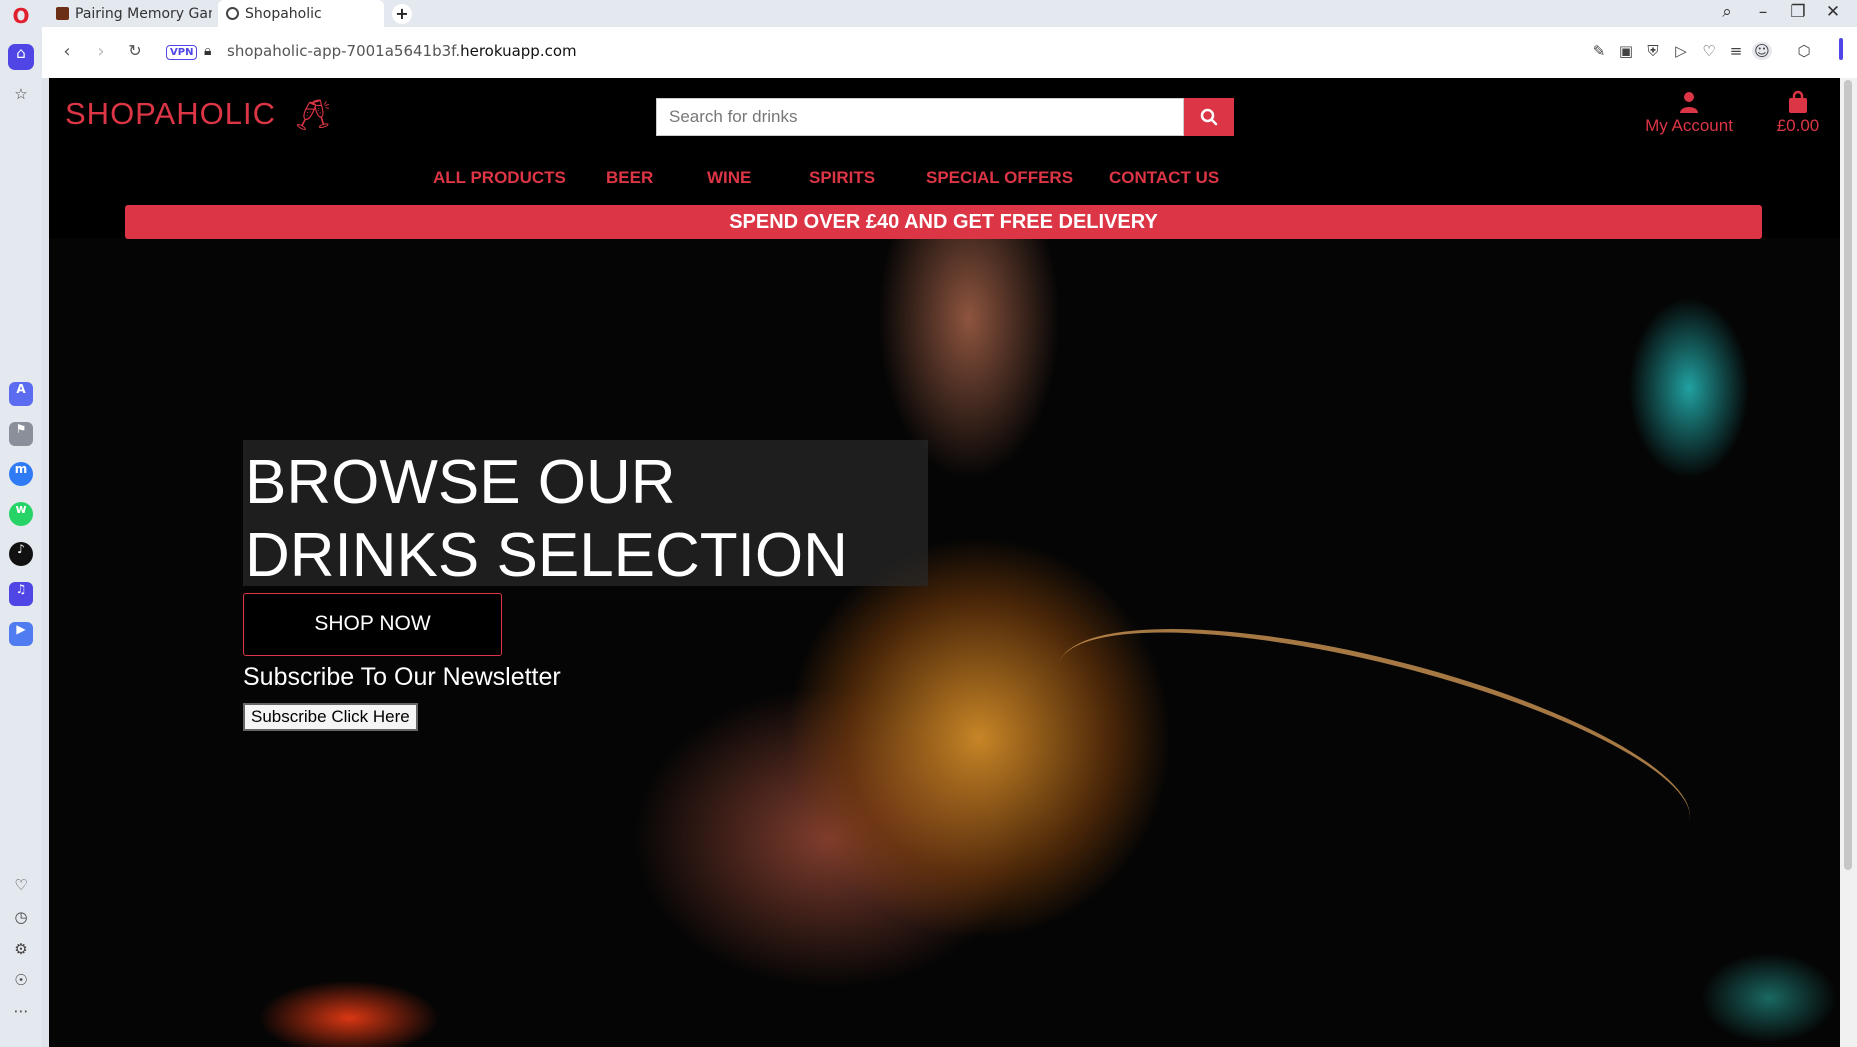  What do you see at coordinates (101, 51) in the screenshot?
I see `forward-icon: ›` at bounding box center [101, 51].